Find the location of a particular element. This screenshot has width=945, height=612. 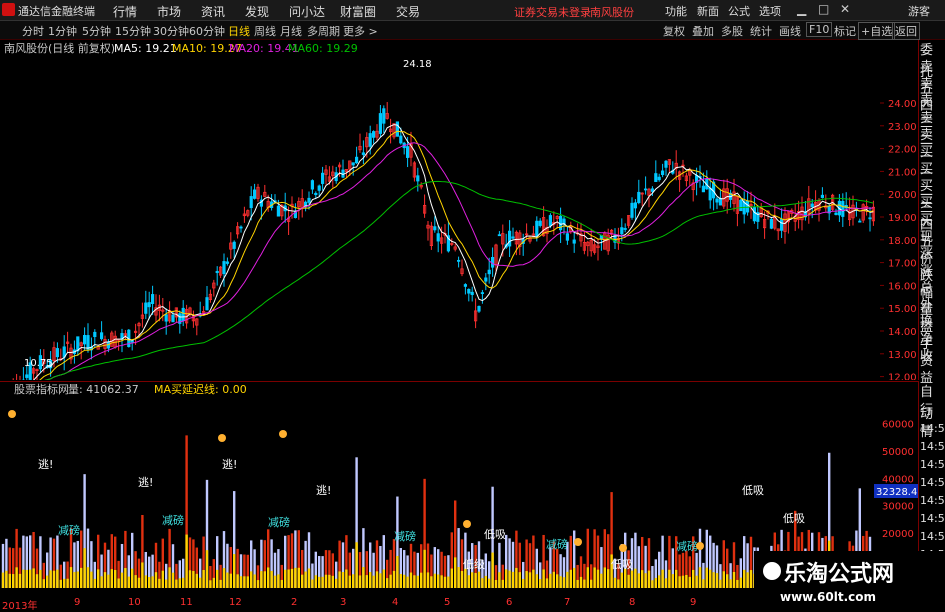

period-15min: 15分钟 is located at coordinates (133, 31).